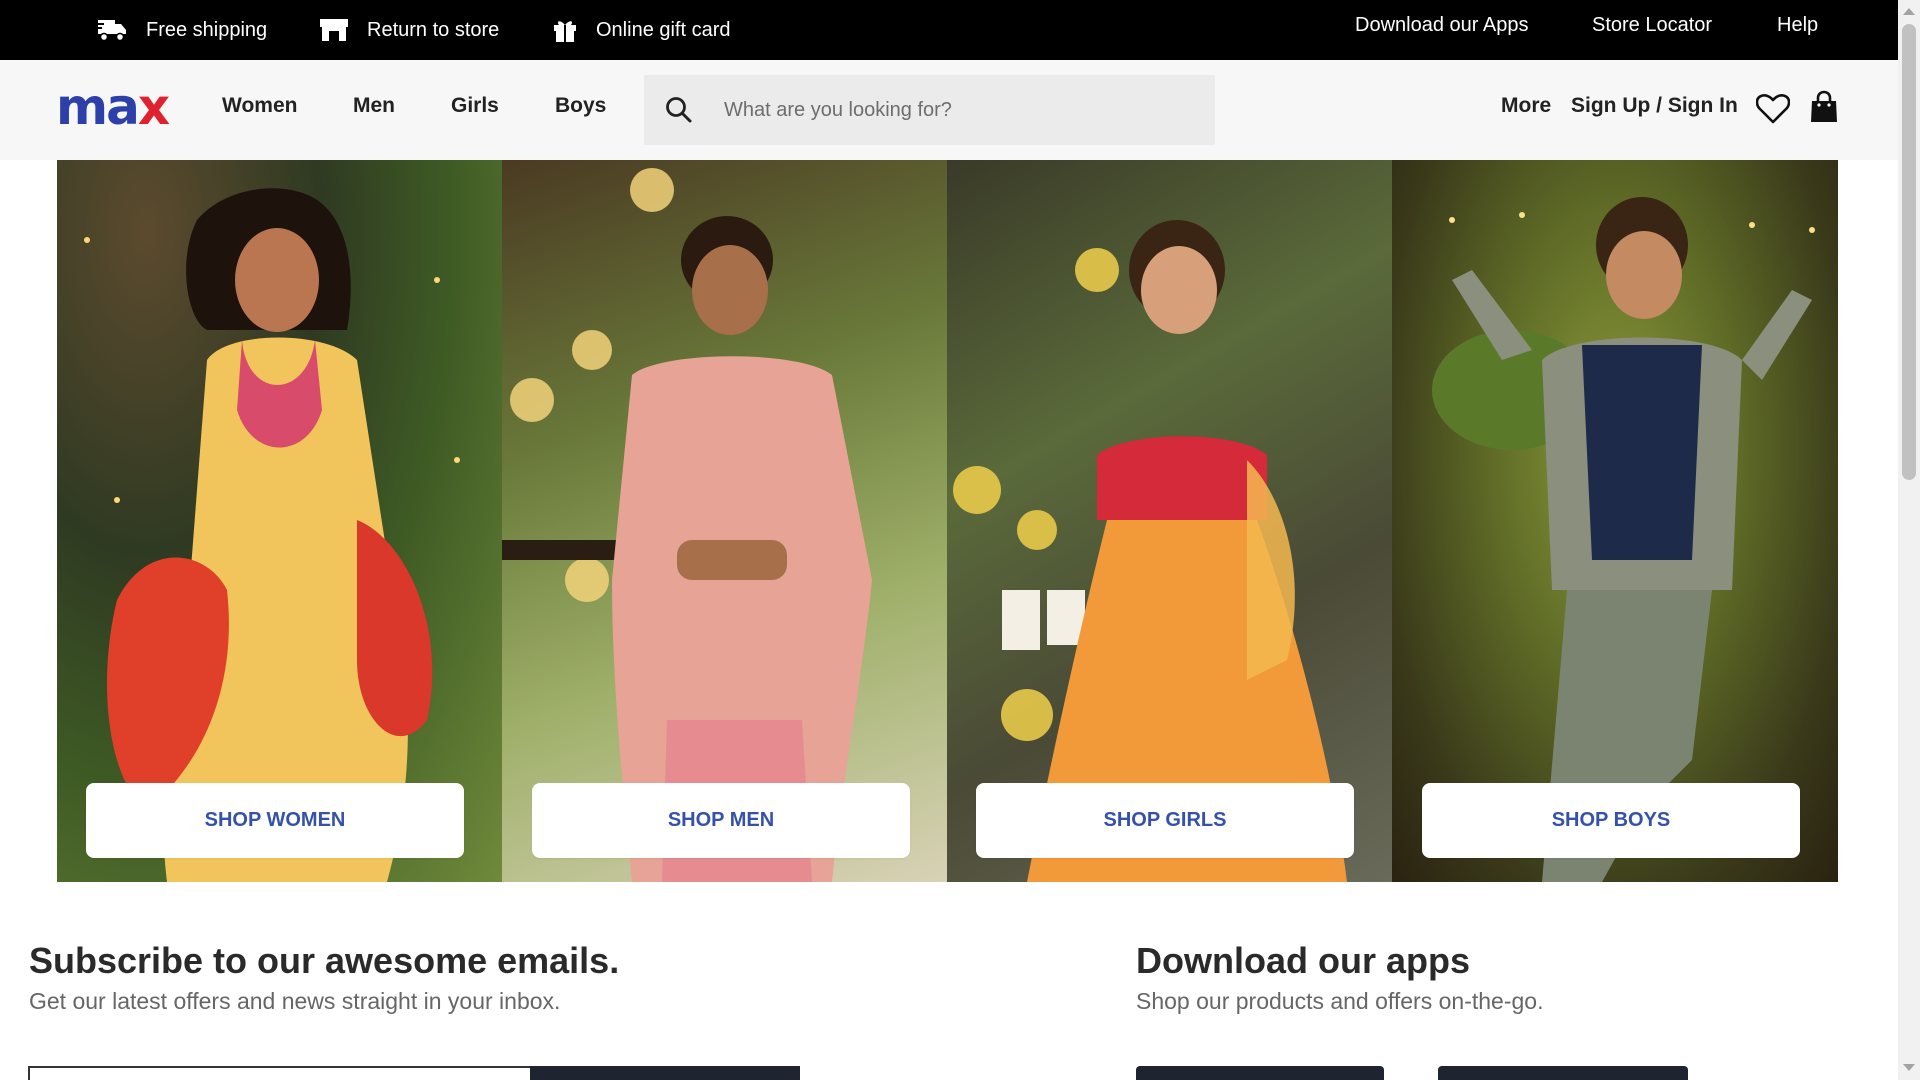 This screenshot has width=1920, height=1080. Describe the element at coordinates (1611, 820) in the screenshot. I see `shop-boys-button: SHOP BOYS` at that location.